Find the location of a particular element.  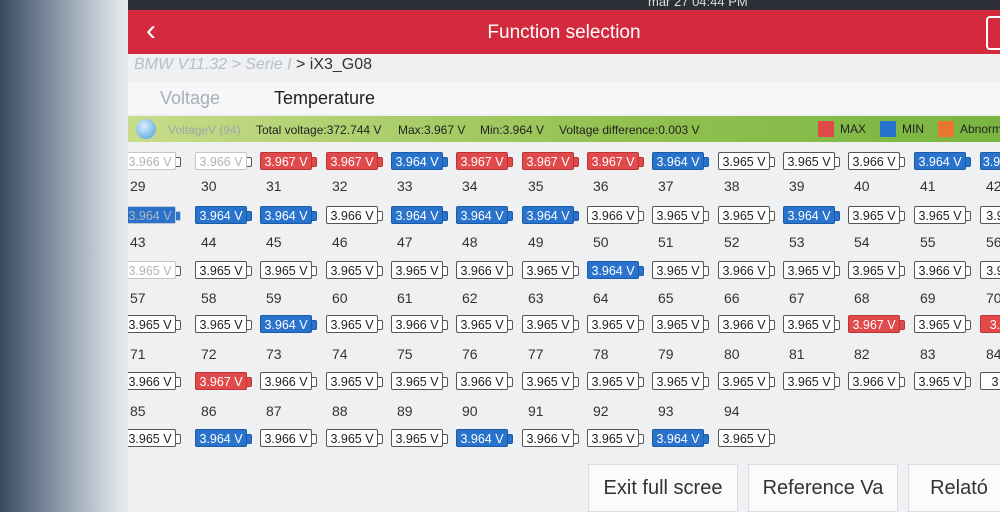

device-bezel is located at coordinates (64, 256).